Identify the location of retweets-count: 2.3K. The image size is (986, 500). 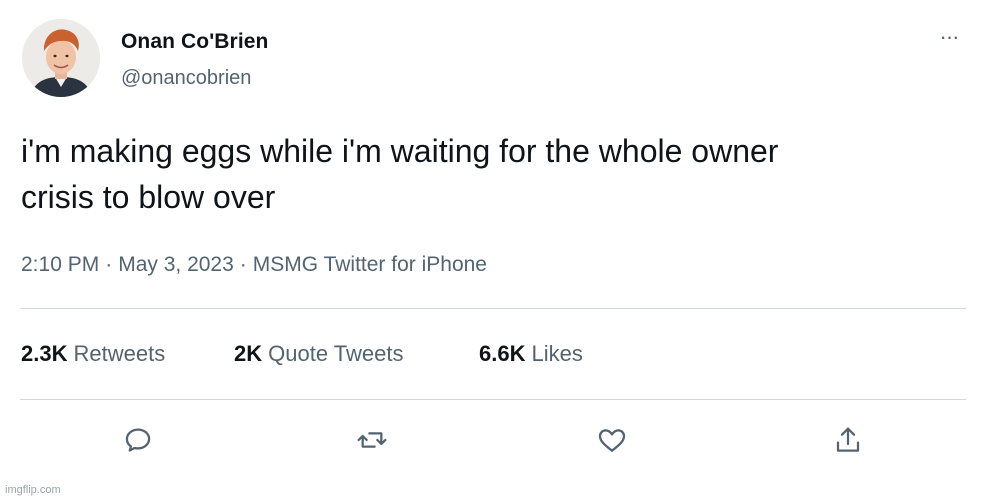
(44, 353).